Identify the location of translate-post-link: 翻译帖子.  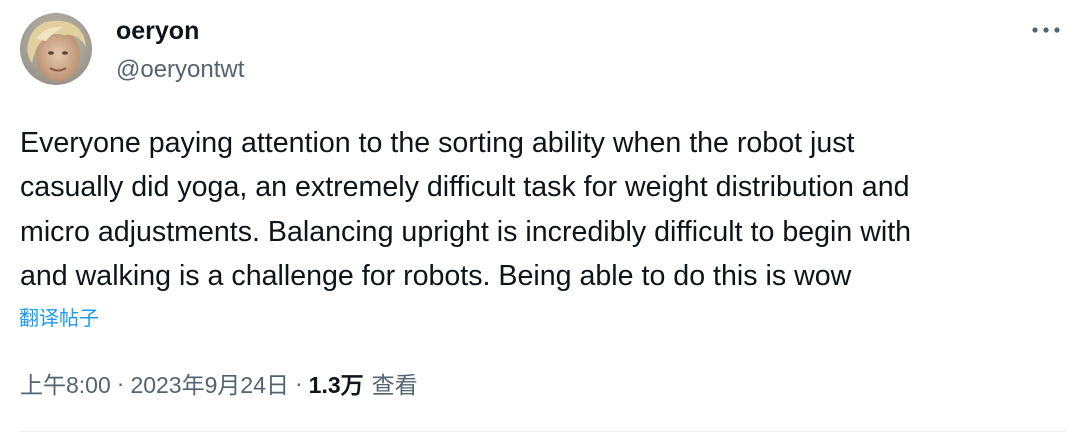
(59, 319).